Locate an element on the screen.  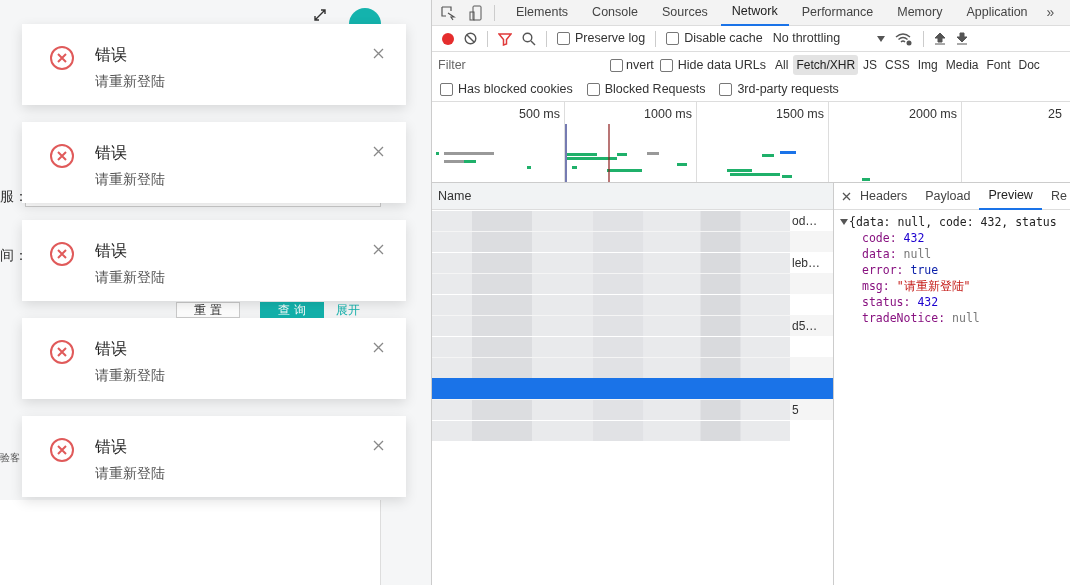
type-filter-button: CSS is located at coordinates (897, 65).